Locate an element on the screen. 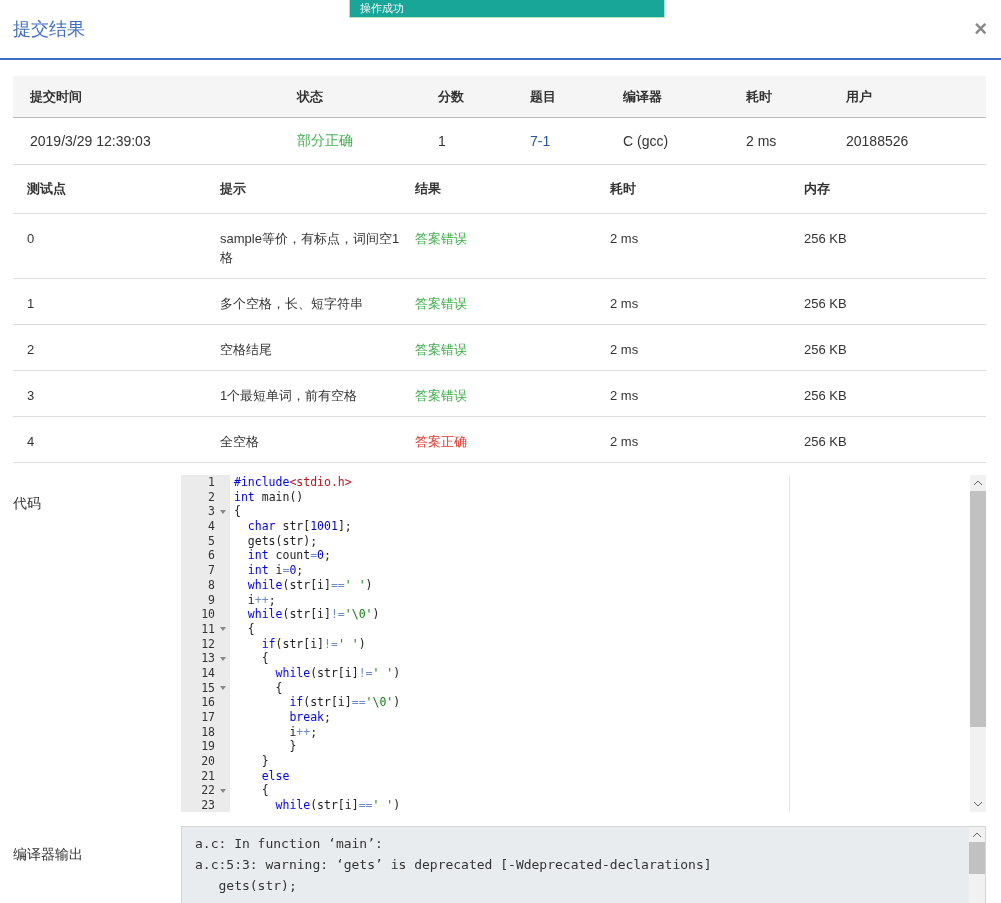  line-number: 2 is located at coordinates (211, 497).